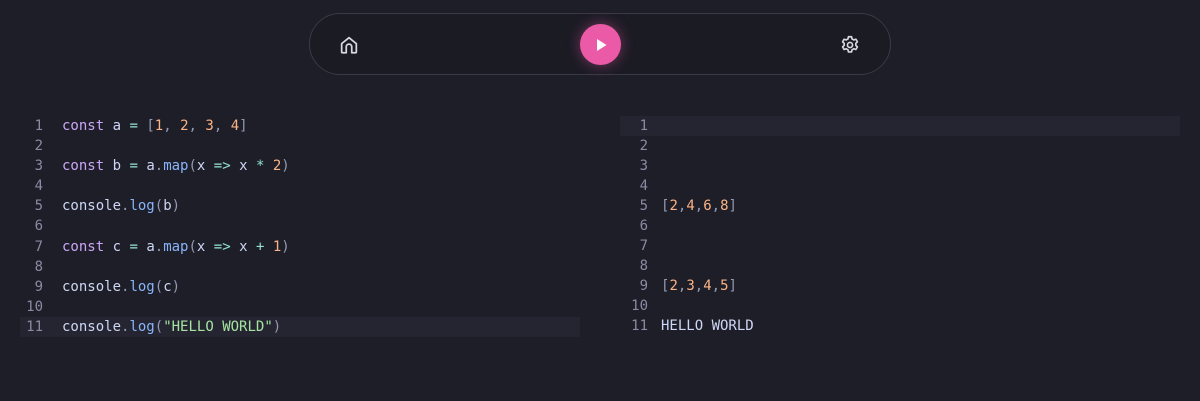  I want to click on editor-line: 5 console.log(b), so click(300, 206).